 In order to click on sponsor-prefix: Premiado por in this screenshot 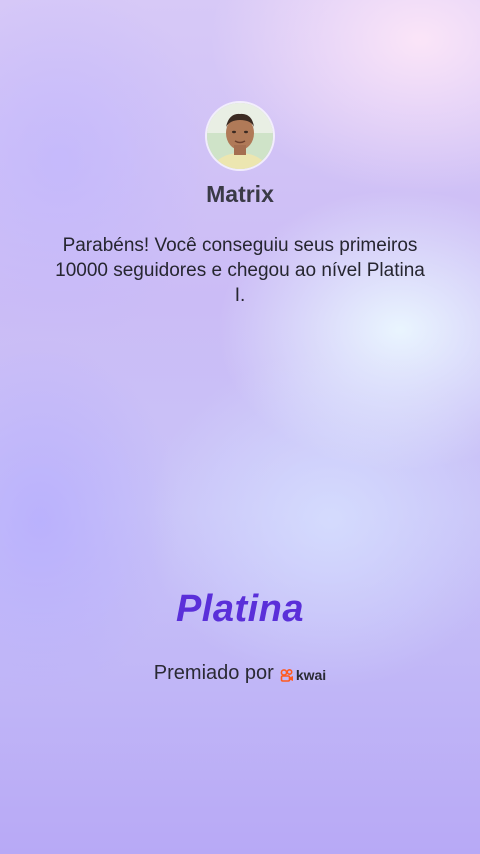, I will do `click(213, 673)`.